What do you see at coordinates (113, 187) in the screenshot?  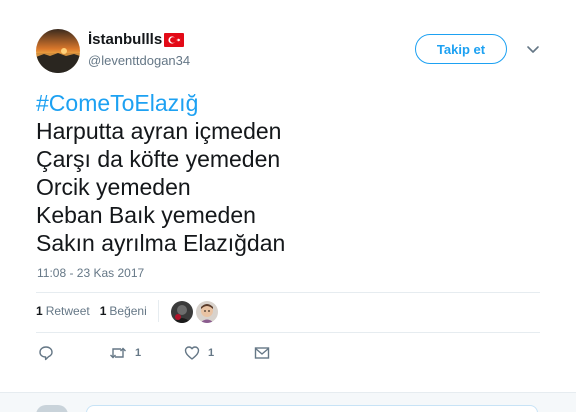 I see `tweet-line: Orcik yemeden` at bounding box center [113, 187].